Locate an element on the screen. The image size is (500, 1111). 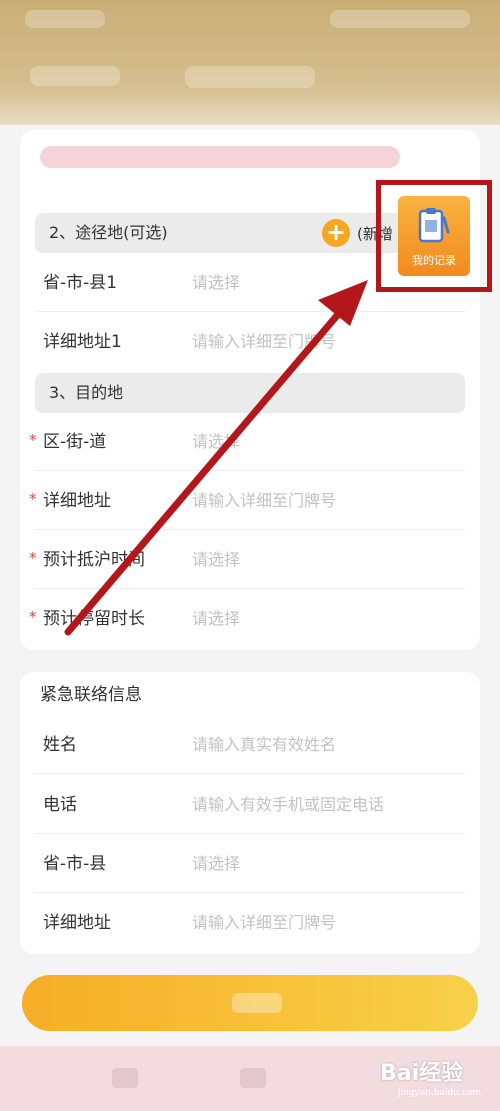
contact-phone-input: 请输入有效手机或固定电话 is located at coordinates (288, 805).